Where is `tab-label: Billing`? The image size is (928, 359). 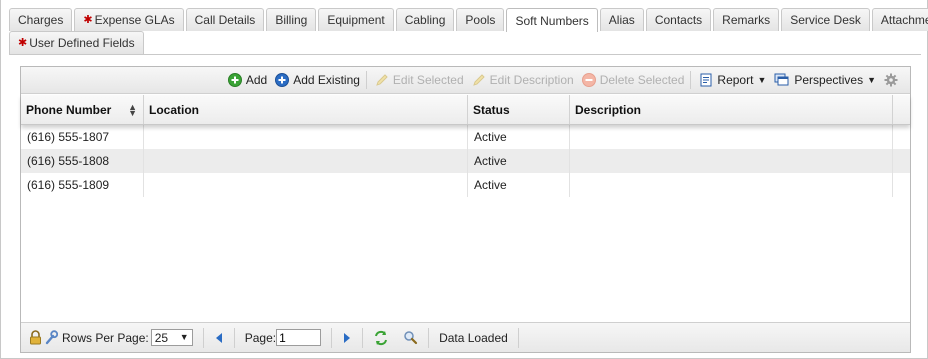 tab-label: Billing is located at coordinates (291, 20).